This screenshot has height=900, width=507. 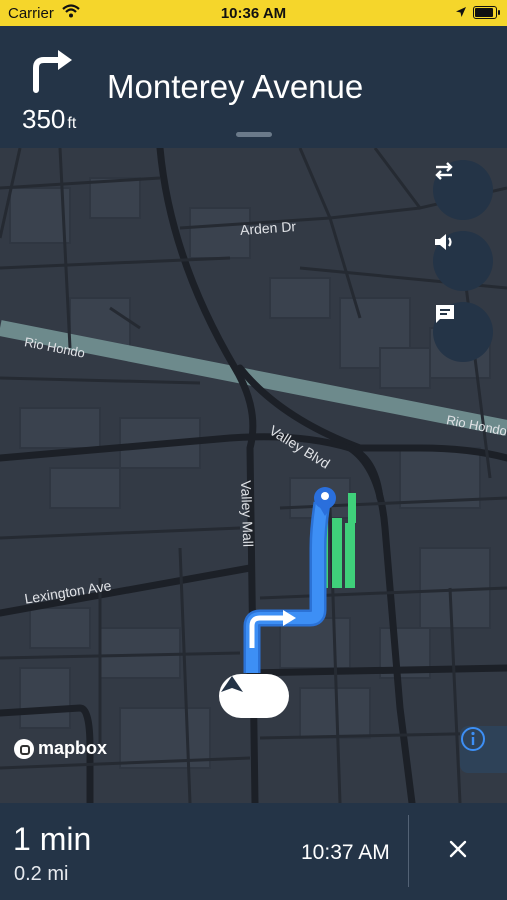 What do you see at coordinates (41, 874) in the screenshot?
I see `remaining-distance: 0.2 mi` at bounding box center [41, 874].